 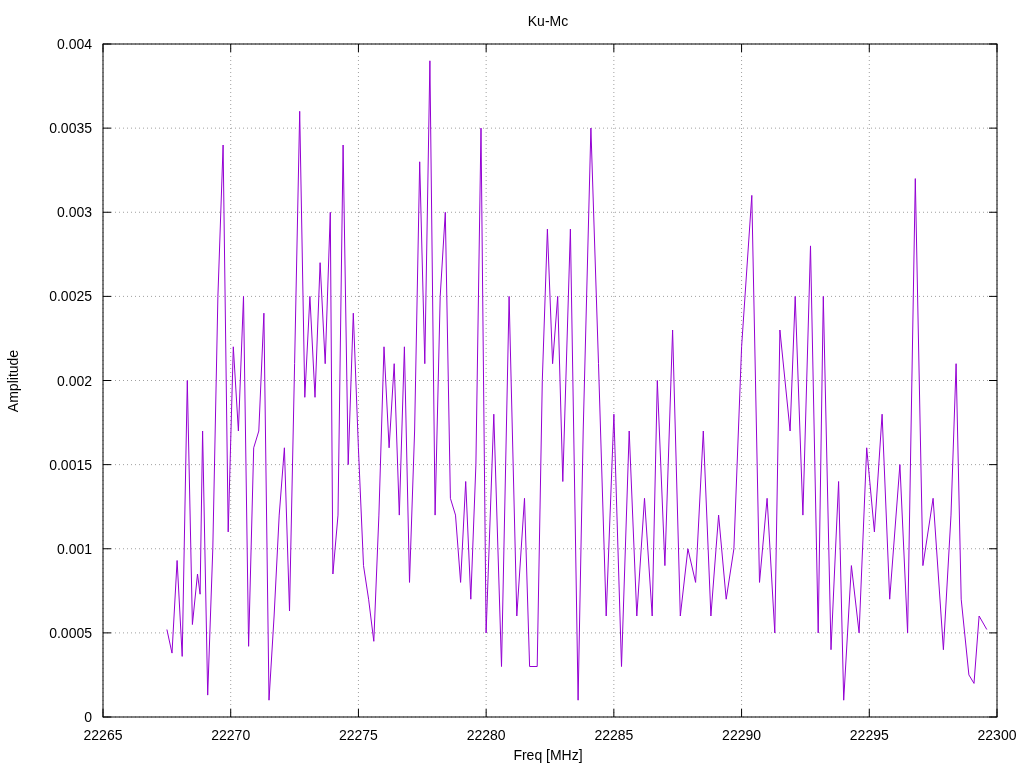 What do you see at coordinates (74, 548) in the screenshot?
I see `y-tick-label: 0.001` at bounding box center [74, 548].